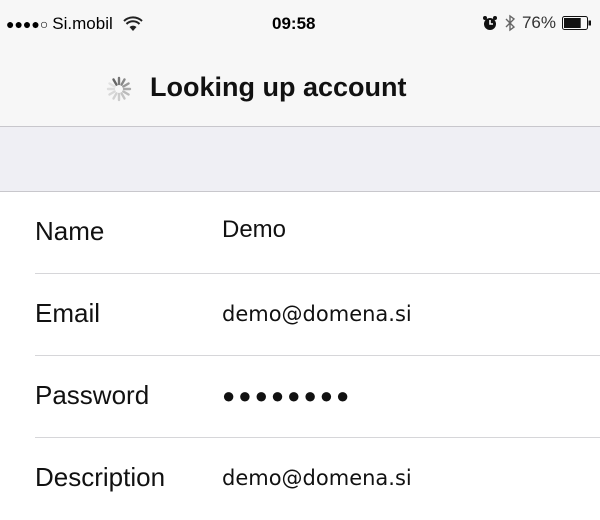 Image resolution: width=600 pixels, height=520 pixels. What do you see at coordinates (70, 231) in the screenshot?
I see `name-label: Name` at bounding box center [70, 231].